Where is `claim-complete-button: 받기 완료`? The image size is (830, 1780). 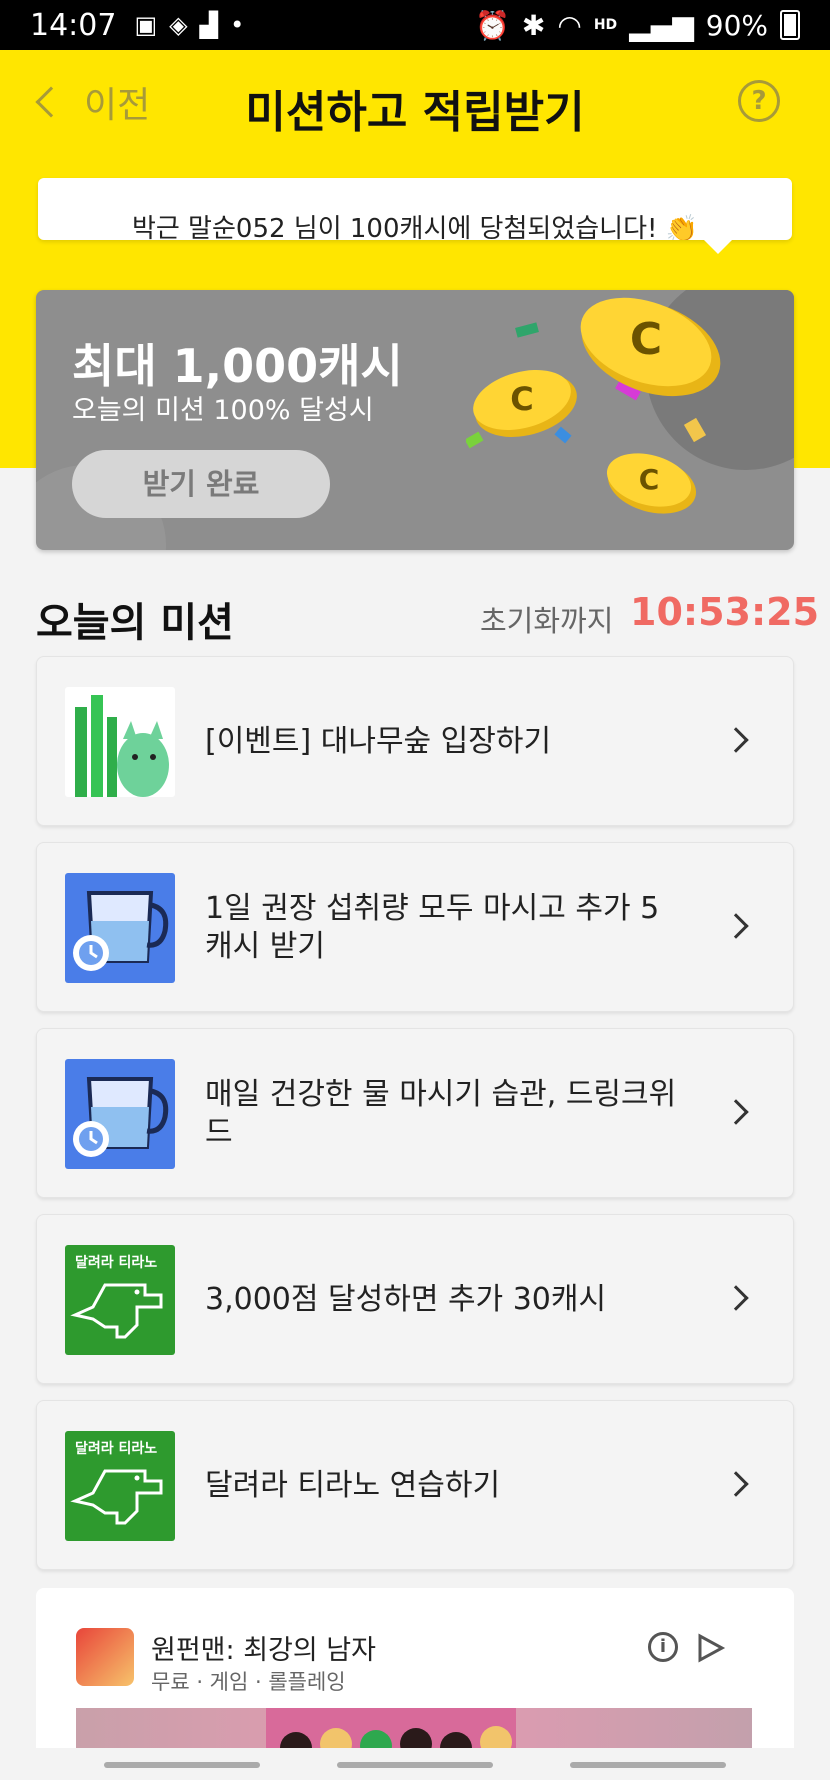 claim-complete-button: 받기 완료 is located at coordinates (201, 484).